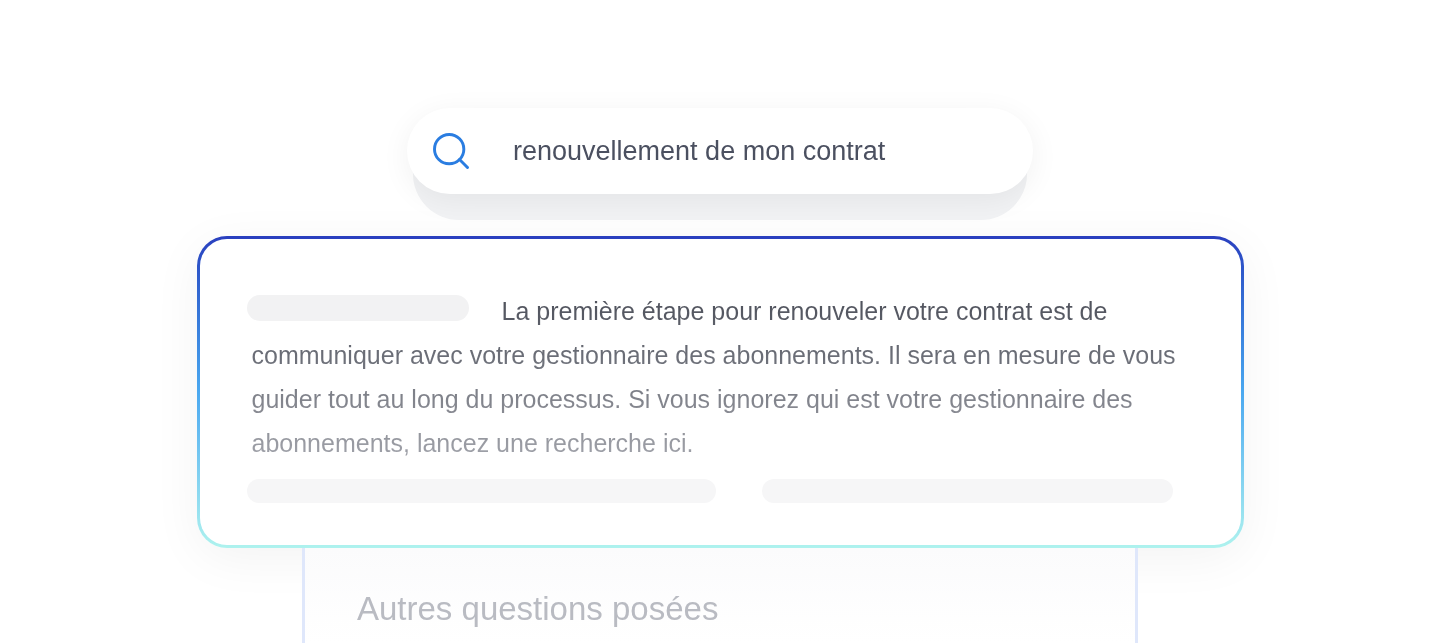 This screenshot has width=1440, height=643. Describe the element at coordinates (538, 609) in the screenshot. I see `related-title: Autres questions posées` at that location.